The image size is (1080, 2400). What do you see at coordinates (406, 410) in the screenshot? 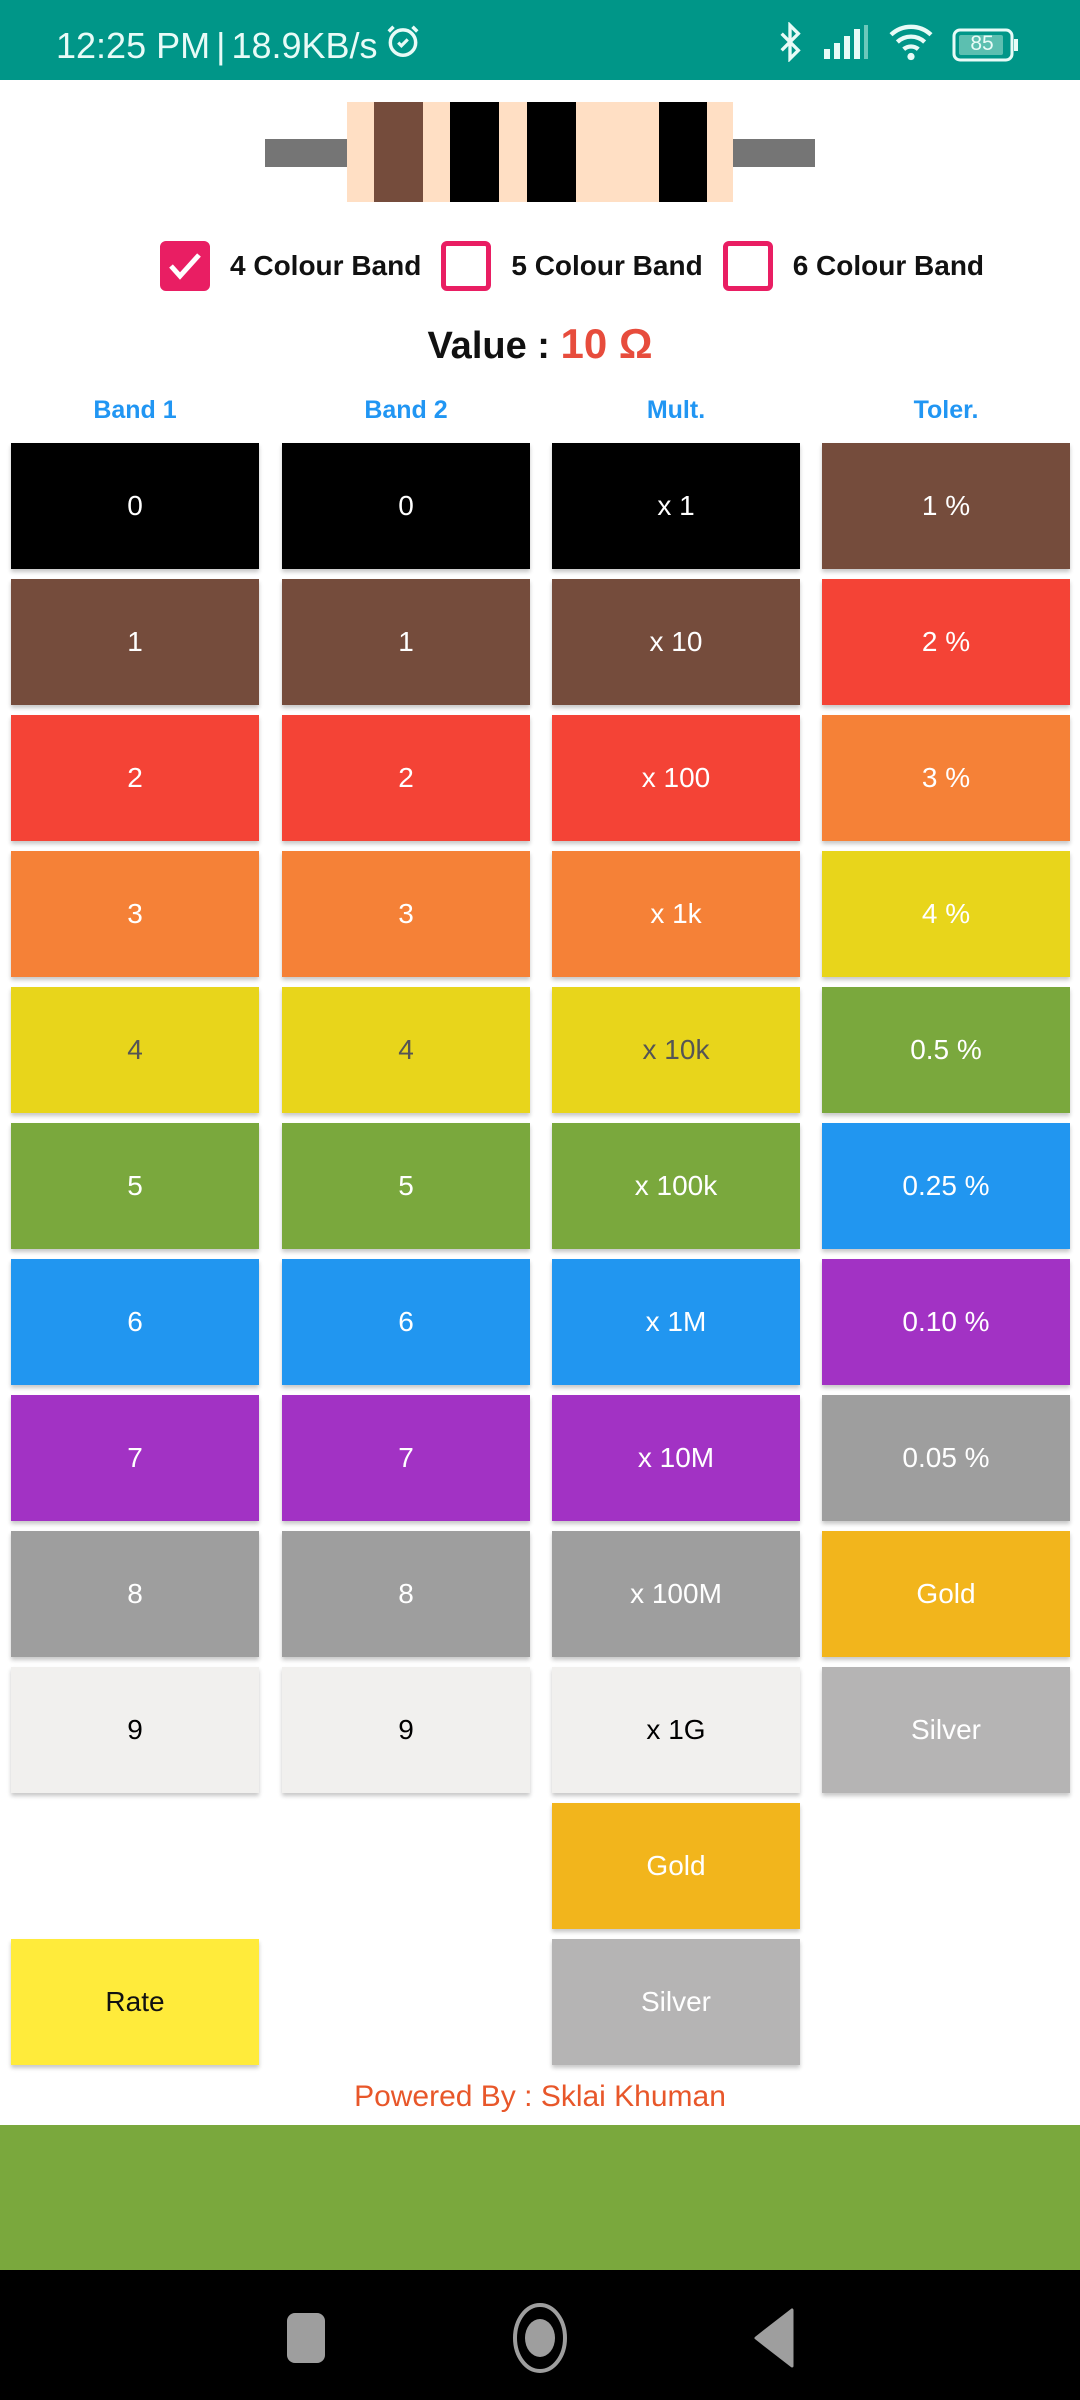
I see `header-band-2: Band 2` at bounding box center [406, 410].